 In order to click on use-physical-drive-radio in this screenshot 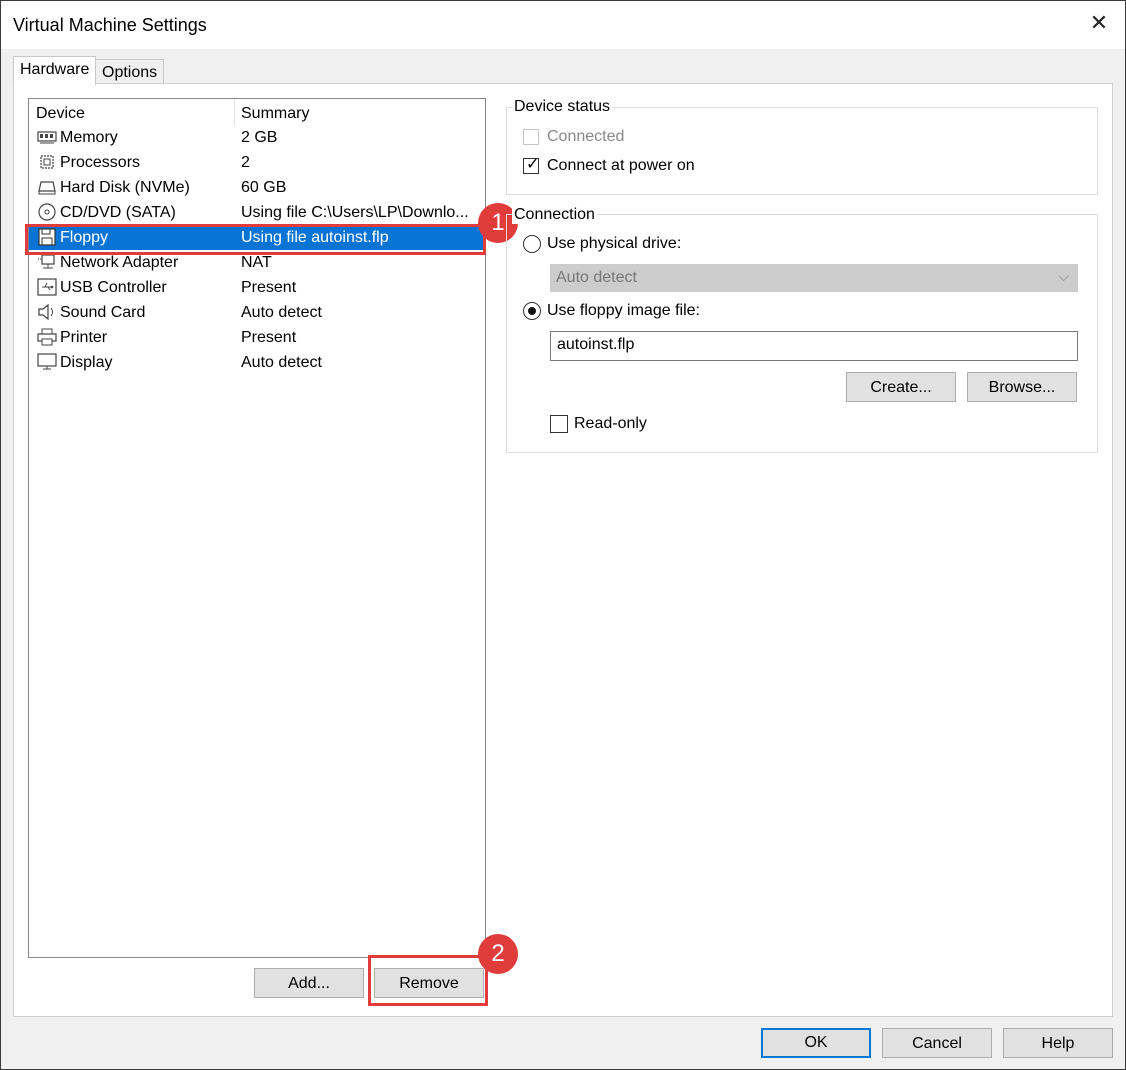, I will do `click(532, 244)`.